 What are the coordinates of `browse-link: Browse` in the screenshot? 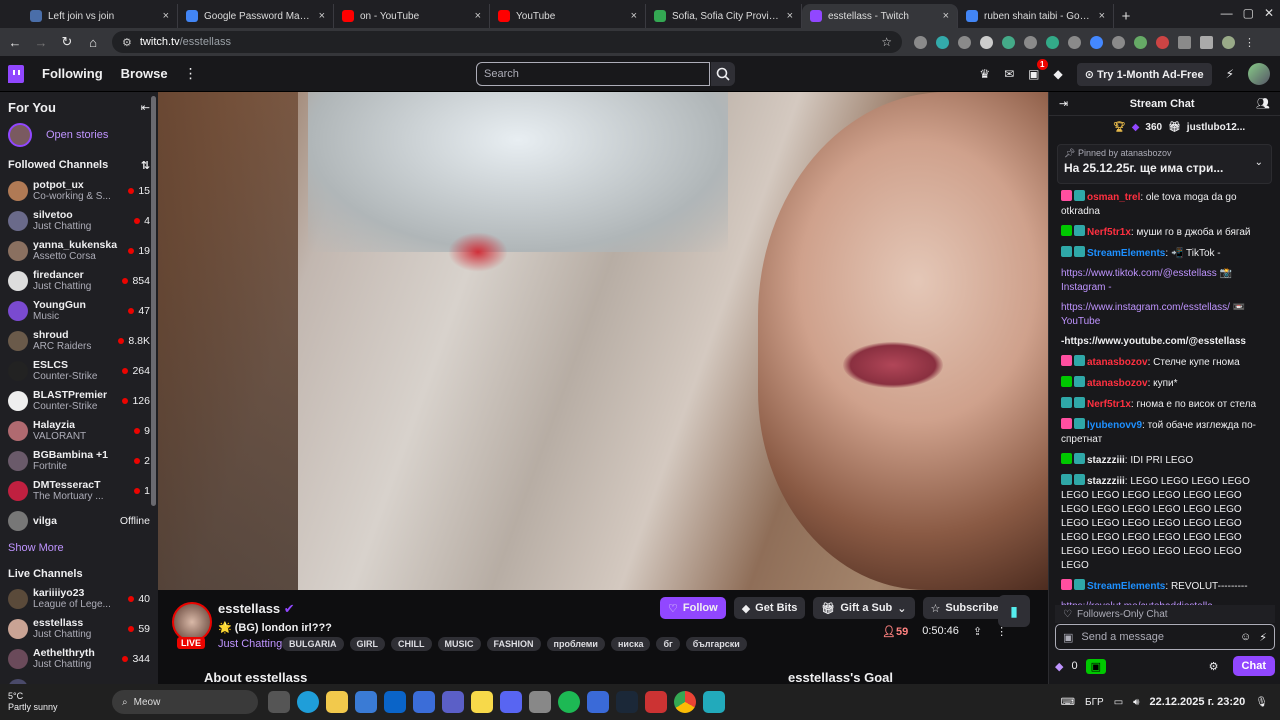 It's located at (144, 73).